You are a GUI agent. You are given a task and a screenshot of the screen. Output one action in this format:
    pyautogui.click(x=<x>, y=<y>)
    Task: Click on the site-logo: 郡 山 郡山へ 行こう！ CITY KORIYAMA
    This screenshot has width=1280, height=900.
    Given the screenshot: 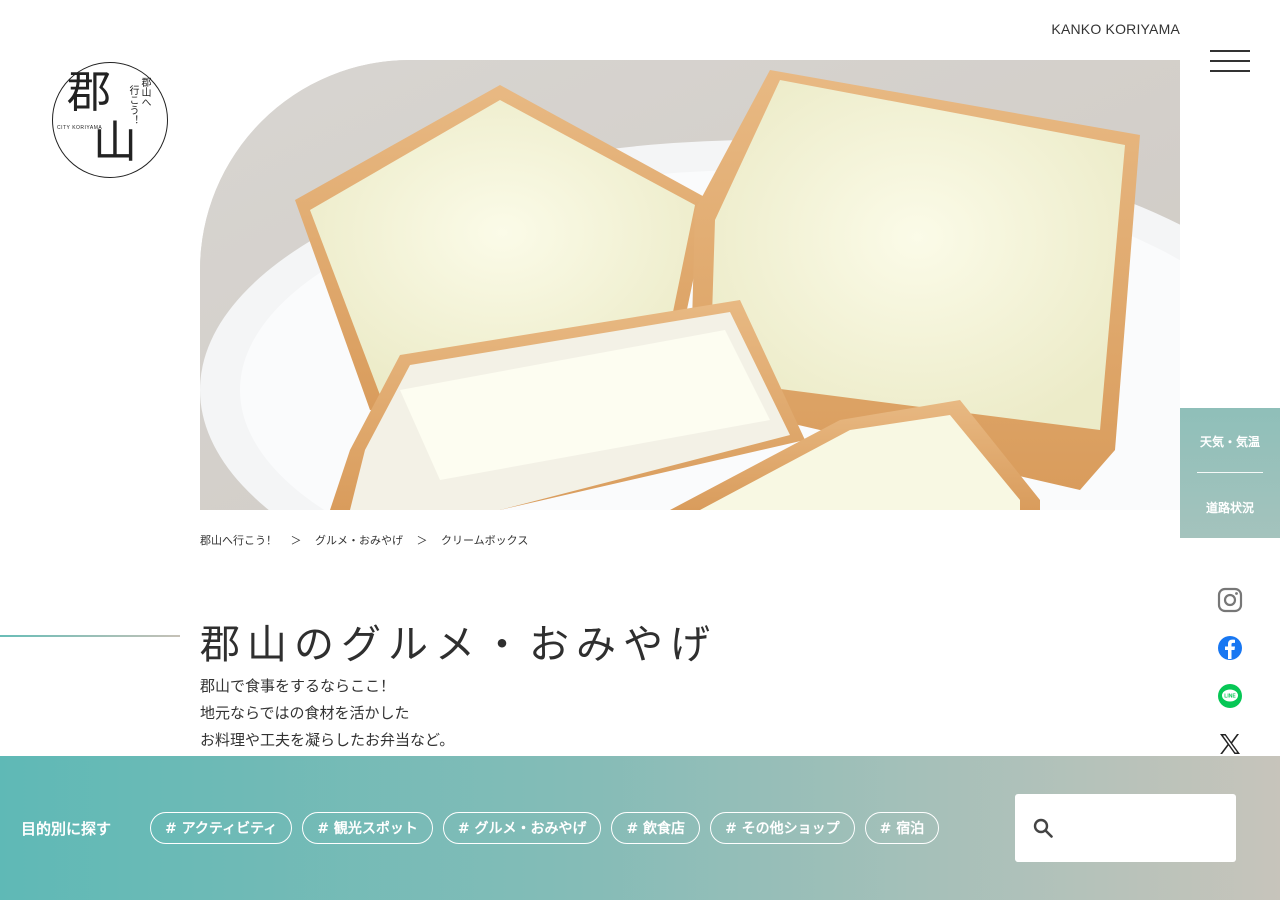 What is the action you would take?
    pyautogui.click(x=110, y=120)
    